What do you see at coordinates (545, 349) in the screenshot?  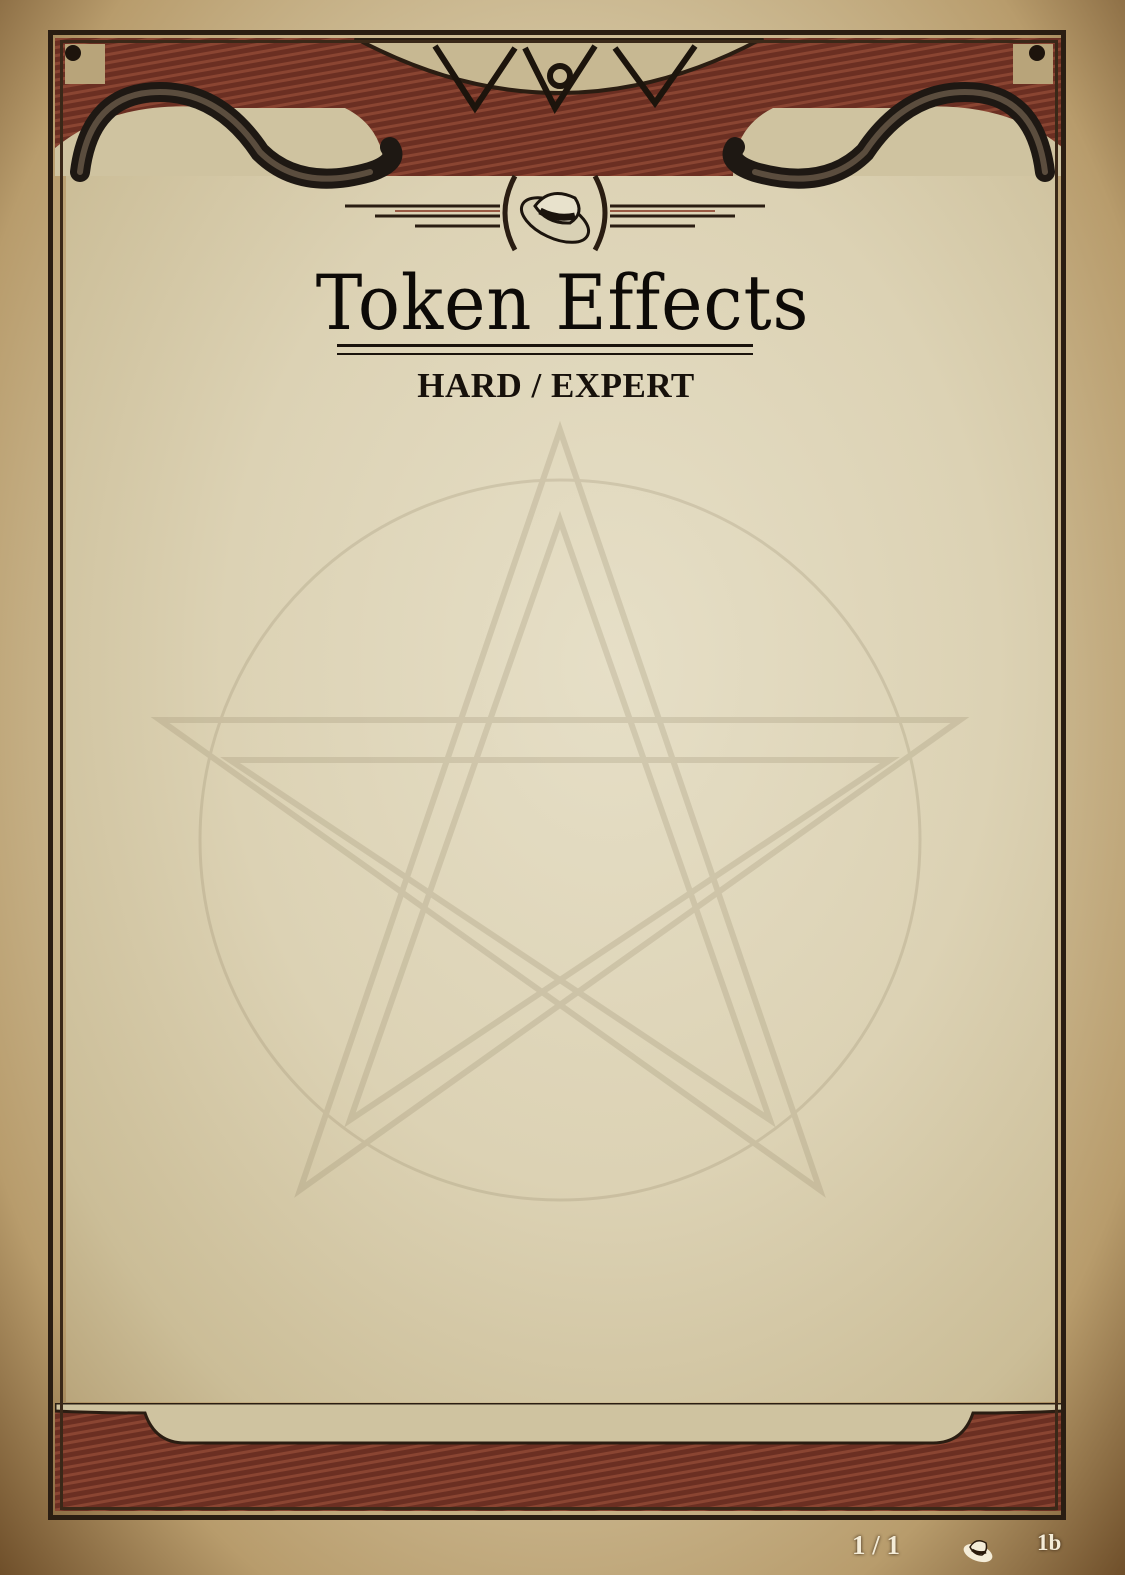 I see `title-underline` at bounding box center [545, 349].